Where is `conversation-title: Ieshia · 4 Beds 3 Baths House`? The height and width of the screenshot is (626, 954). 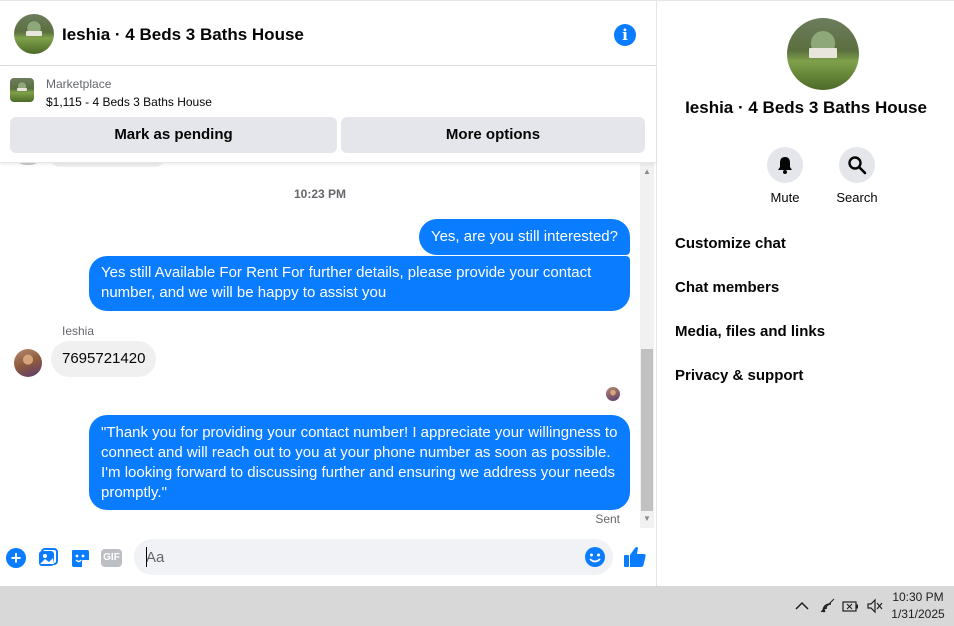
conversation-title: Ieshia · 4 Beds 3 Baths House is located at coordinates (183, 35).